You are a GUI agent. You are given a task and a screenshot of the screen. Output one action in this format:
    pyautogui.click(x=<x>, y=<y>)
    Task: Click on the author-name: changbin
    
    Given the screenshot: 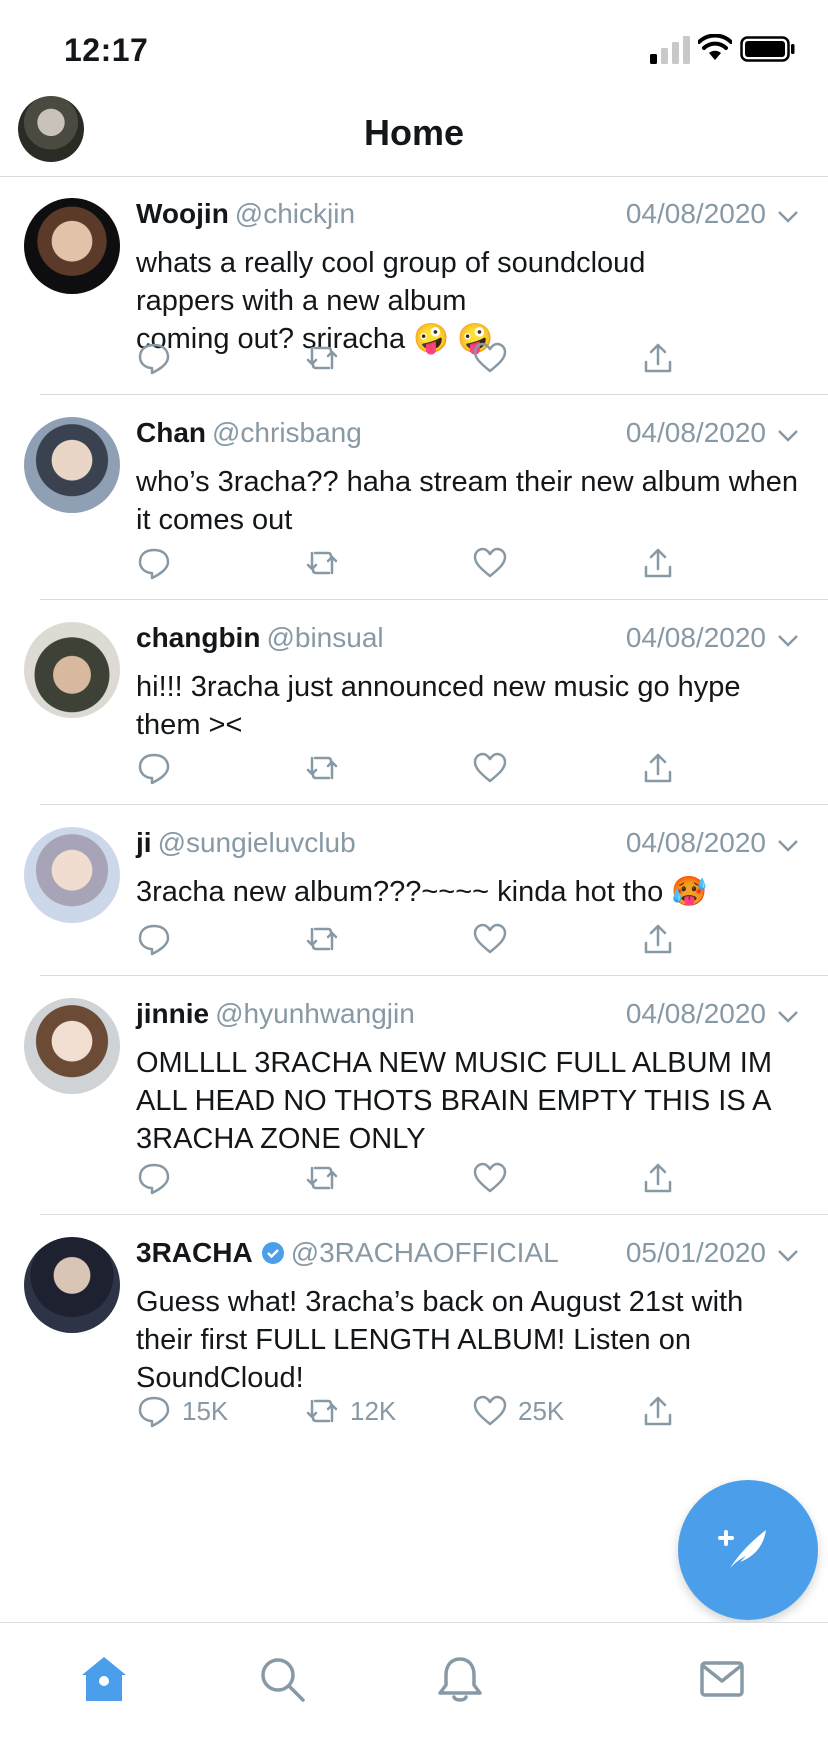 What is the action you would take?
    pyautogui.click(x=198, y=637)
    